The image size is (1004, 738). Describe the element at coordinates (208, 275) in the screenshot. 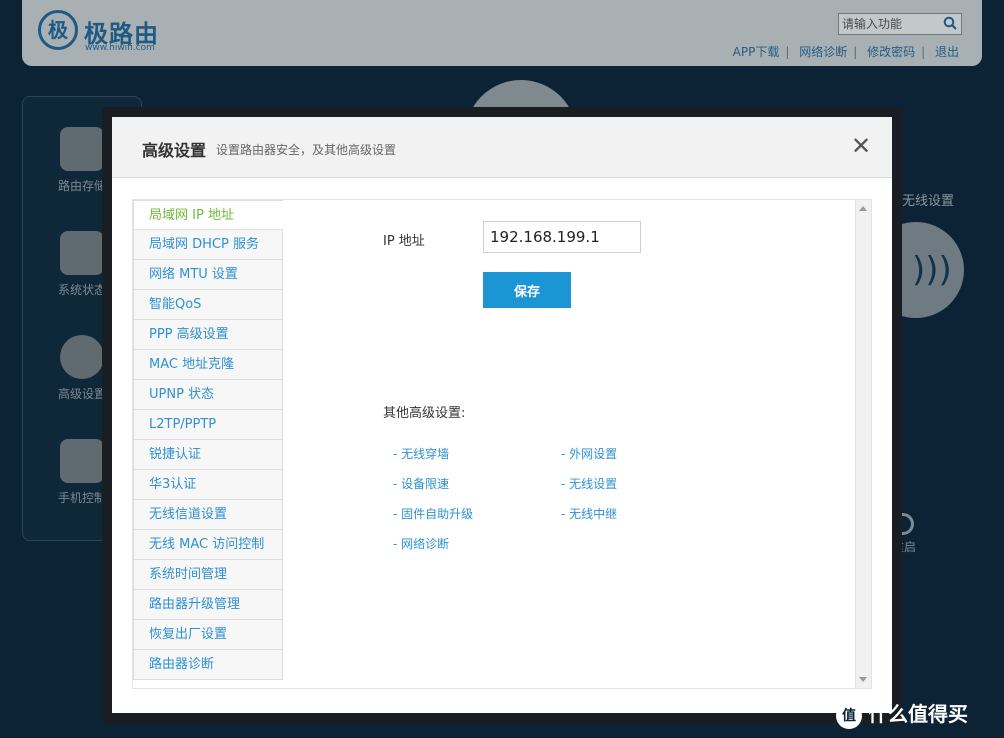

I see `nav-item-mtu: 网络 MTU 设置` at that location.